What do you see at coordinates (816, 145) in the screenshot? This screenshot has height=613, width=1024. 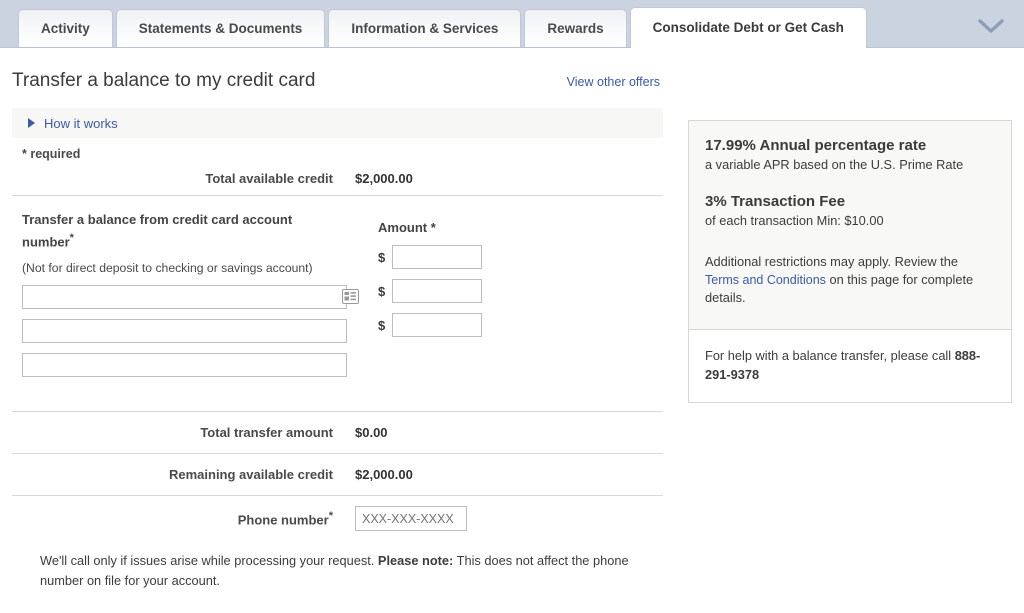 I see `apr-headline: 17.99% Annual percentage rate` at bounding box center [816, 145].